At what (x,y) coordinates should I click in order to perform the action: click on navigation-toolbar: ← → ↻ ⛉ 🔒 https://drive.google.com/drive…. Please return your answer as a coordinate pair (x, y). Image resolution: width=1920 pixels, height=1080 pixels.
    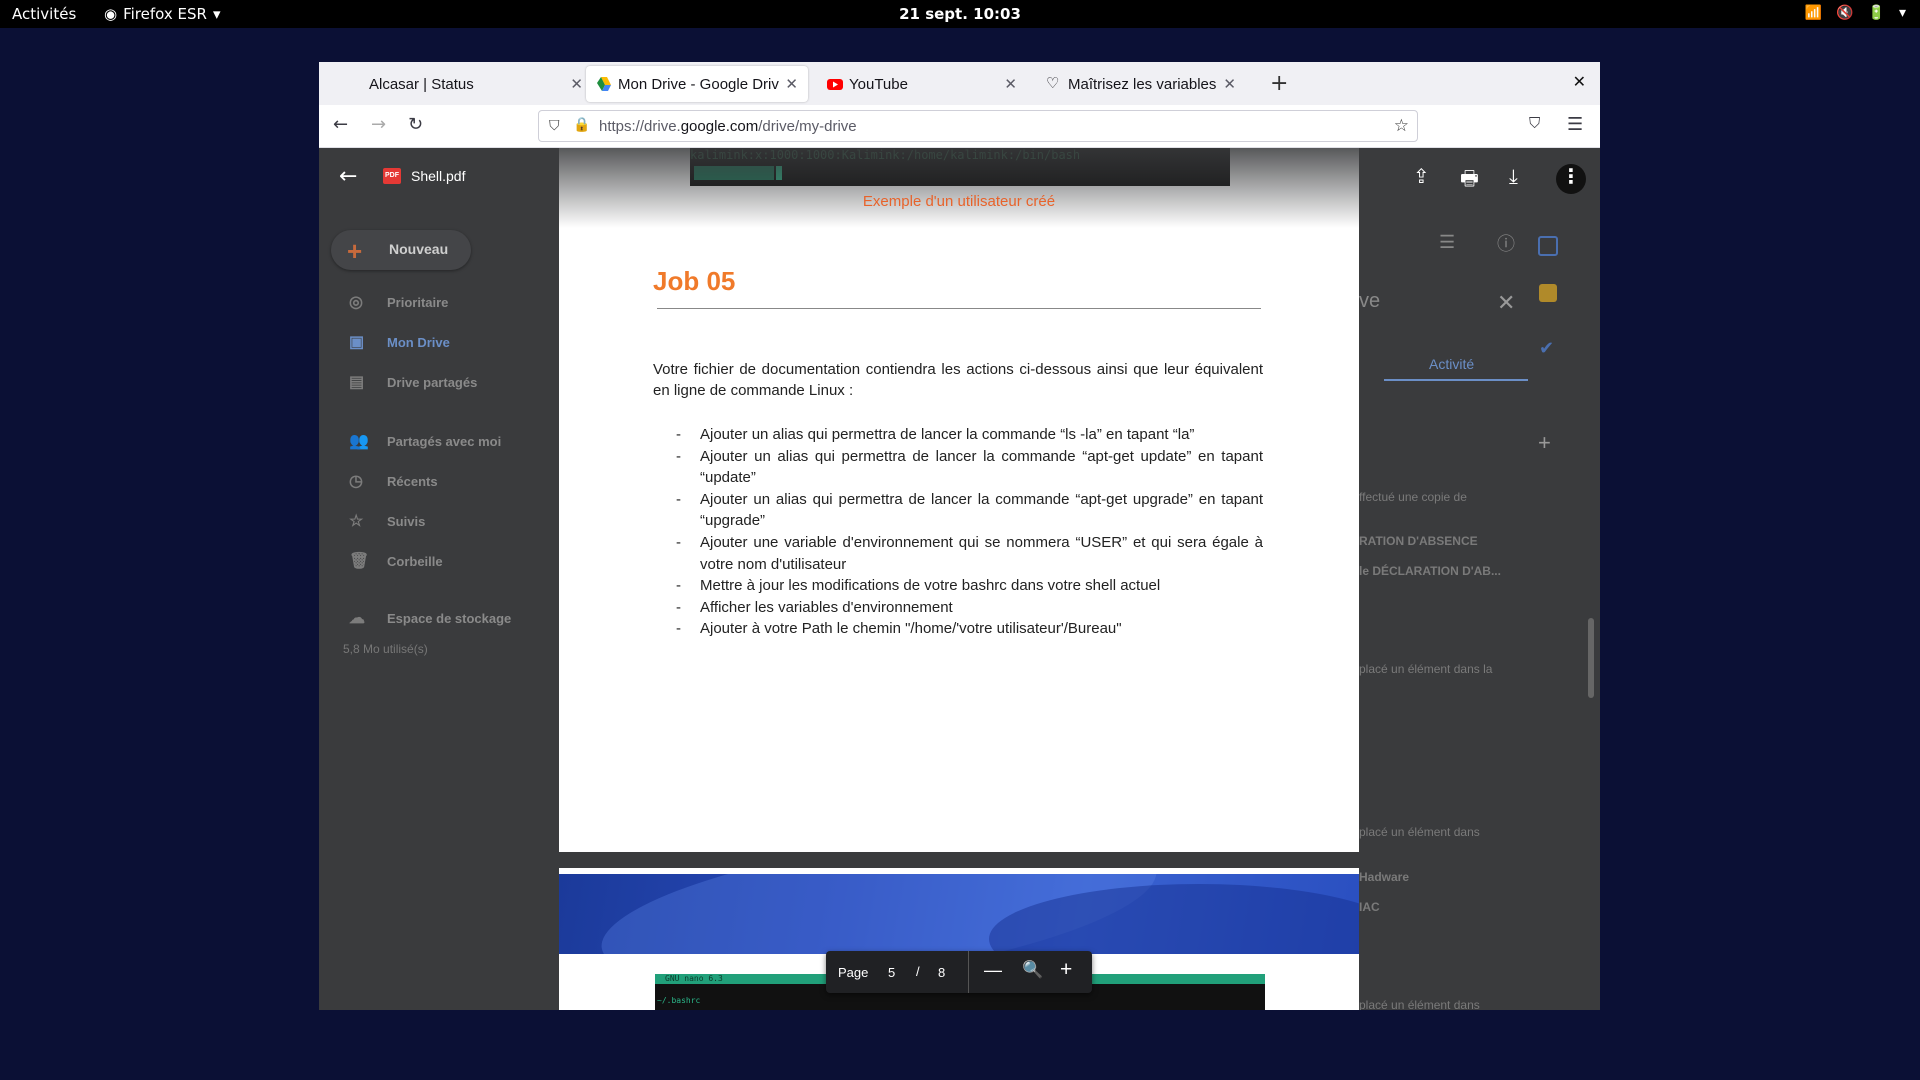
    Looking at the image, I should click on (959, 126).